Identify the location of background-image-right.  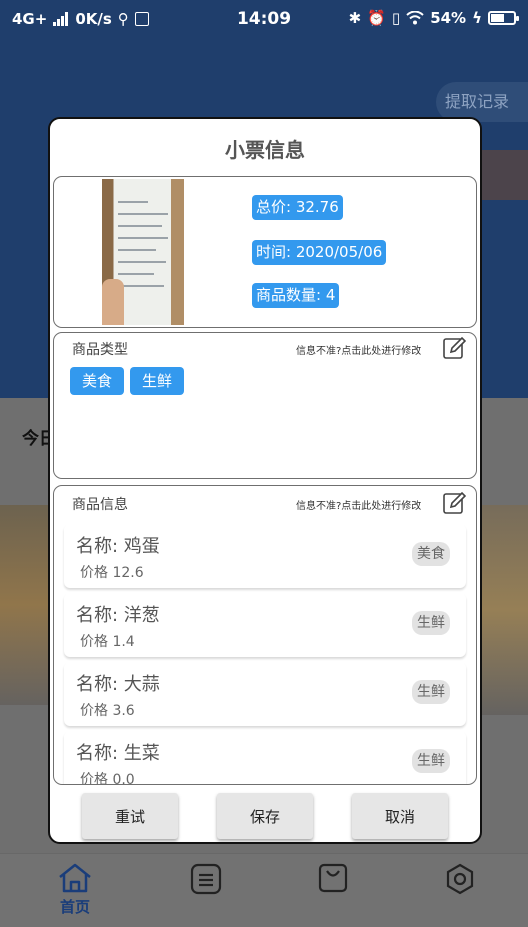
(504, 610).